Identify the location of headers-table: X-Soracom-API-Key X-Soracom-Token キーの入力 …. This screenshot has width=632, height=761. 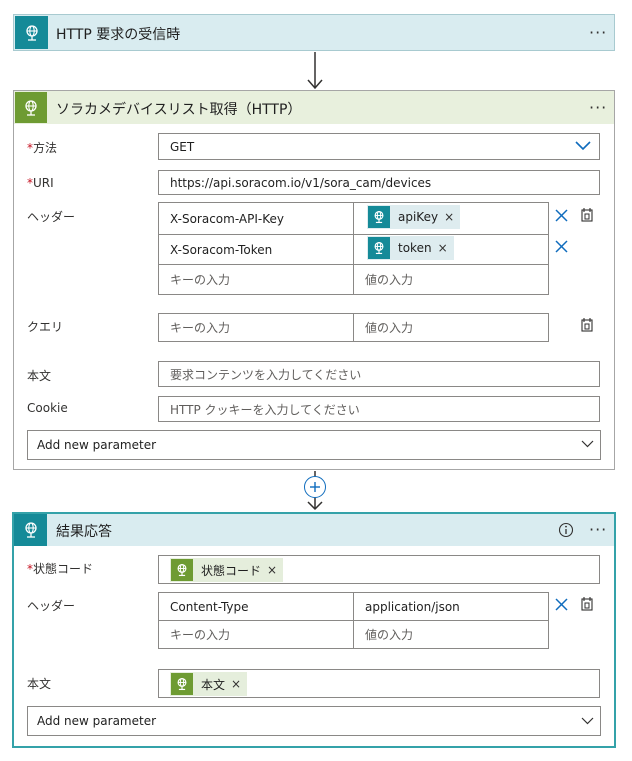
(353, 248).